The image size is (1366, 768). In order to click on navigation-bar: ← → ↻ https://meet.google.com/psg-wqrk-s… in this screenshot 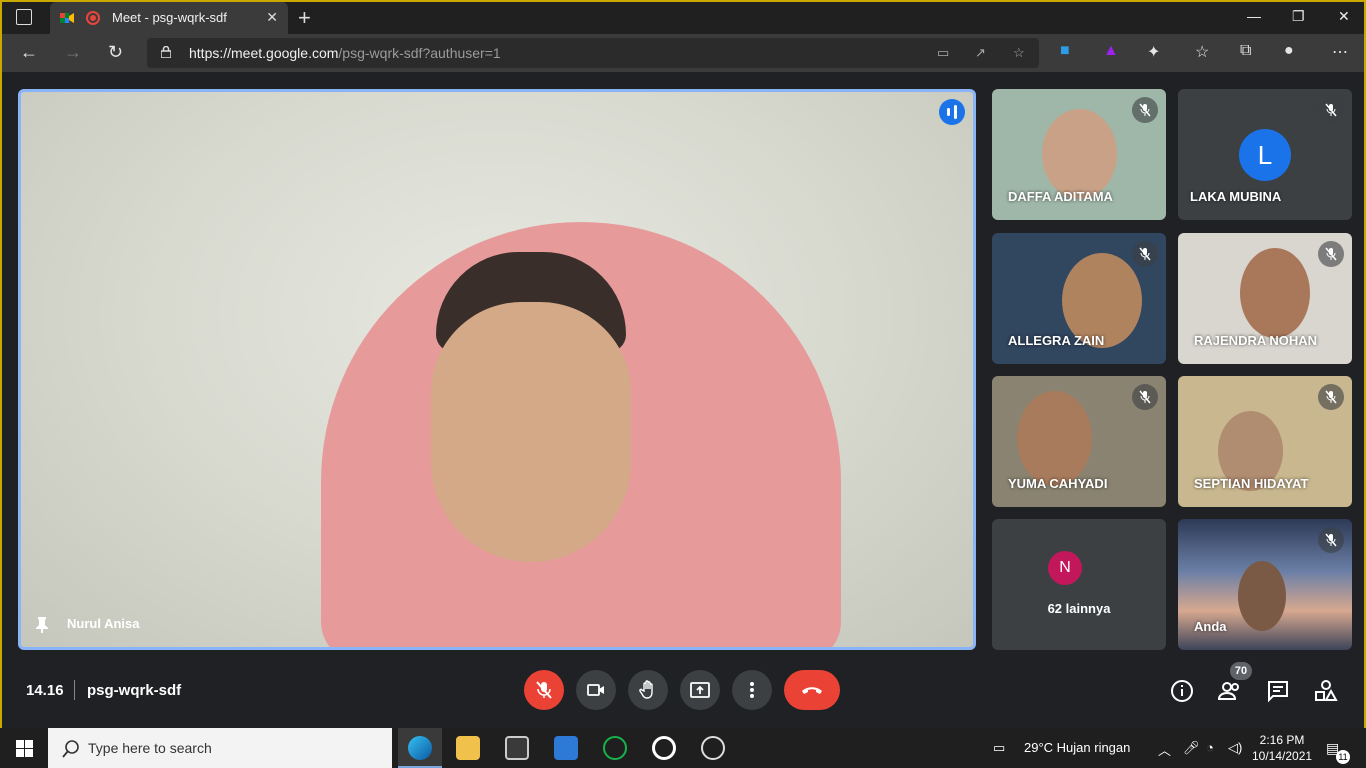, I will do `click(683, 53)`.